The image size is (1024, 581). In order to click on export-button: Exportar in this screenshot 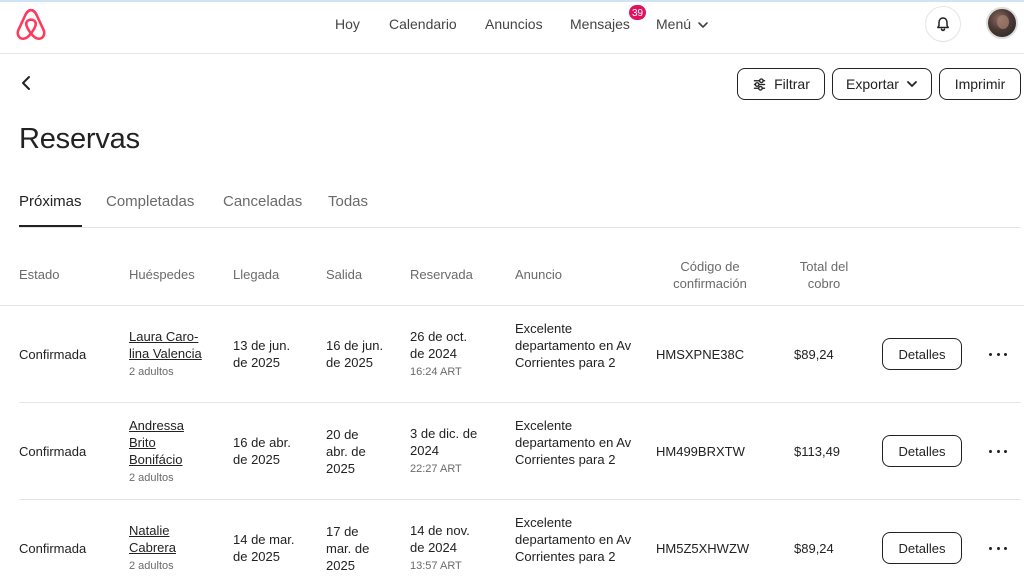, I will do `click(882, 84)`.